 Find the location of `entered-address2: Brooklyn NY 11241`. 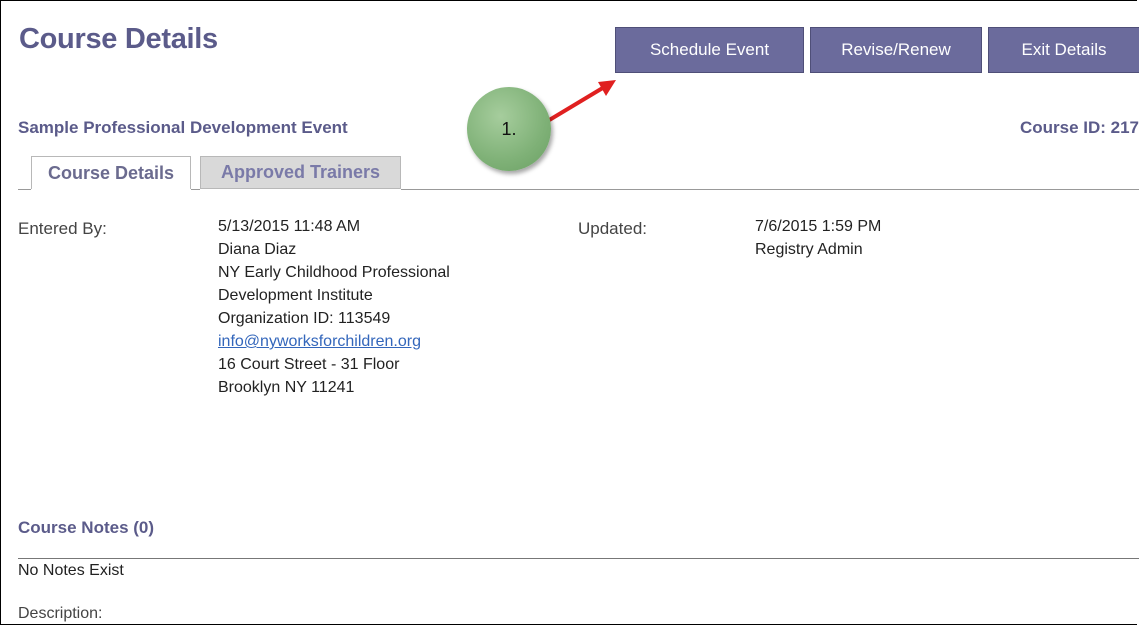

entered-address2: Brooklyn NY 11241 is located at coordinates (286, 387).